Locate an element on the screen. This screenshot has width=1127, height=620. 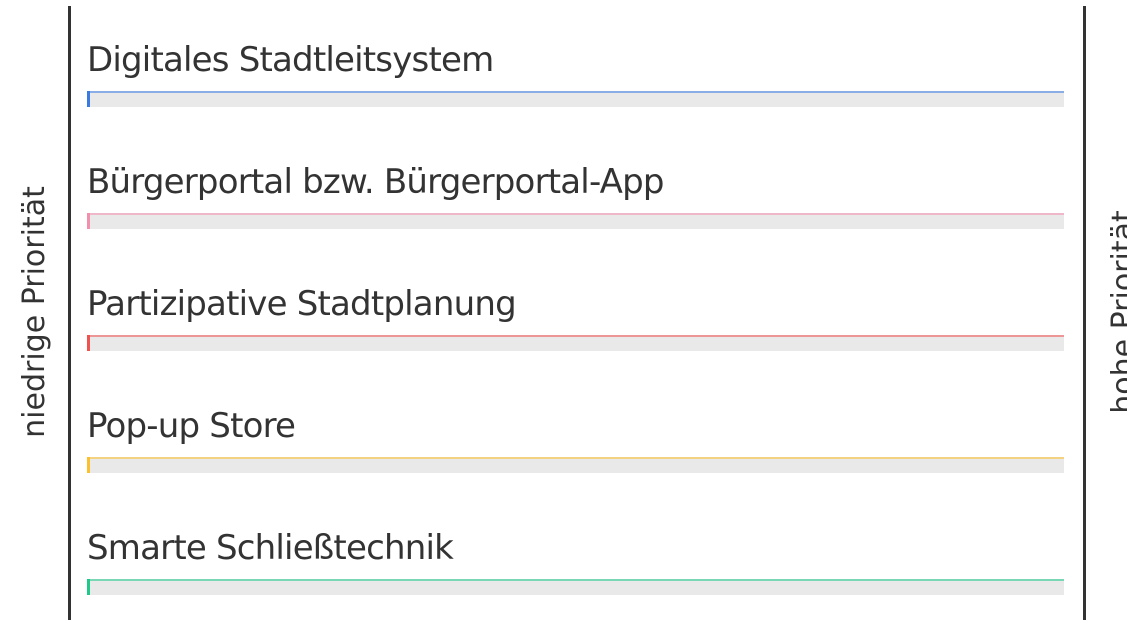
bar-label: Digitales Stadtleitsystem is located at coordinates (290, 60).